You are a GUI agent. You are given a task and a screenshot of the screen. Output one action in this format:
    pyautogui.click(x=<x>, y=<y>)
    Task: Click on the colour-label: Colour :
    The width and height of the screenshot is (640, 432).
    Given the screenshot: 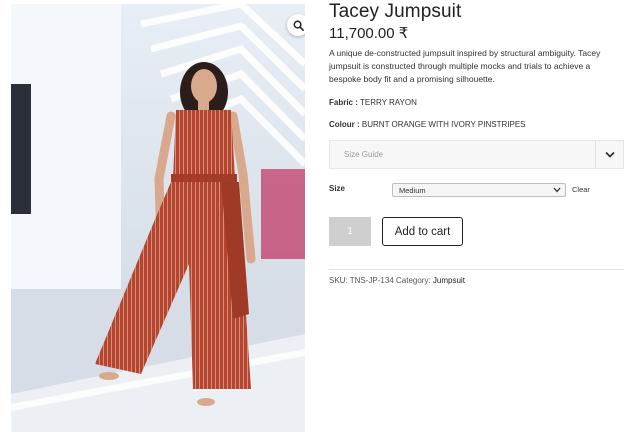 What is the action you would take?
    pyautogui.click(x=344, y=124)
    